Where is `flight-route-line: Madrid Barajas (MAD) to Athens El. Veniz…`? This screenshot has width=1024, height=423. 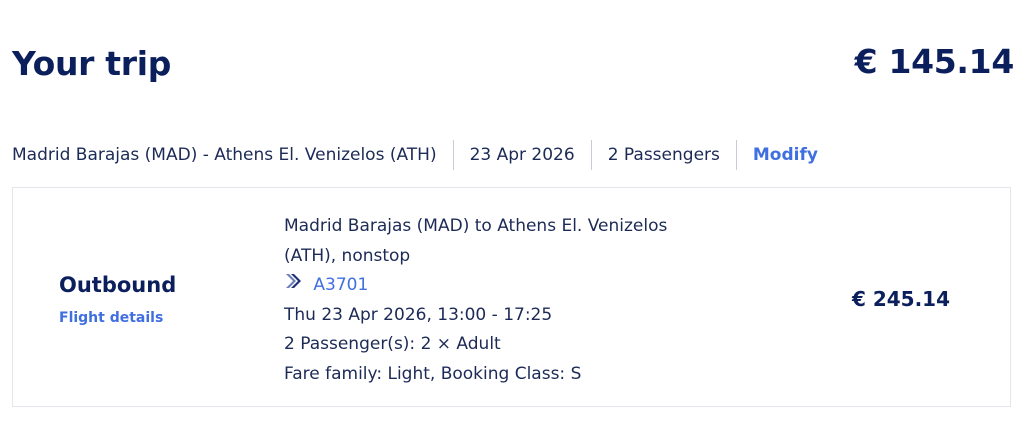 flight-route-line: Madrid Barajas (MAD) to Athens El. Veniz… is located at coordinates (476, 226).